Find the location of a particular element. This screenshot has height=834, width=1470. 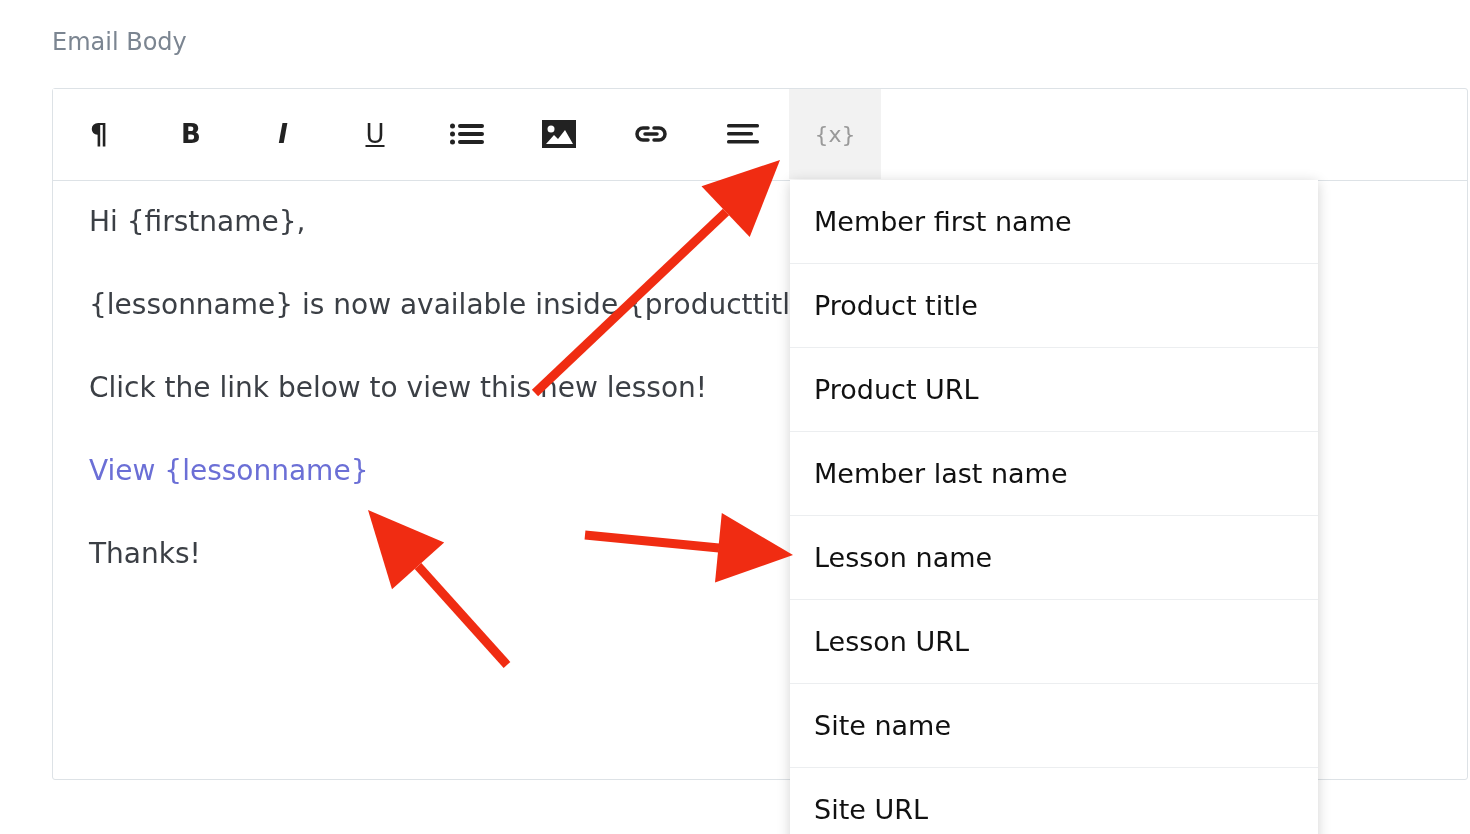

email-paragraph: {lessonname} is now available inside {producttitl is located at coordinates (440, 305).